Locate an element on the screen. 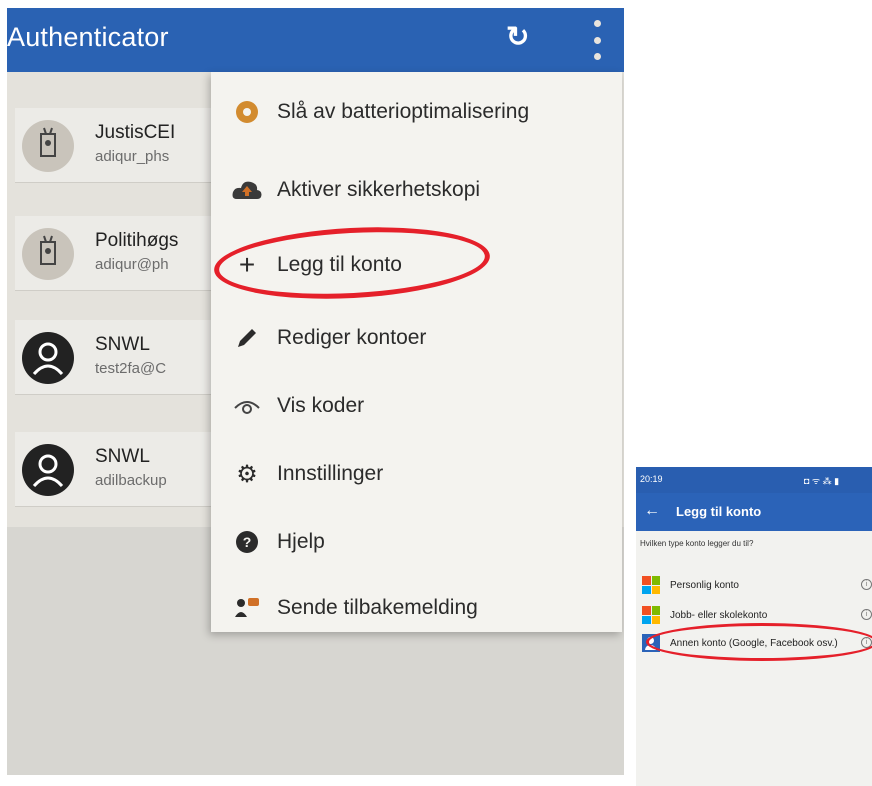 The height and width of the screenshot is (786, 872). more-vert-icon is located at coordinates (597, 40).